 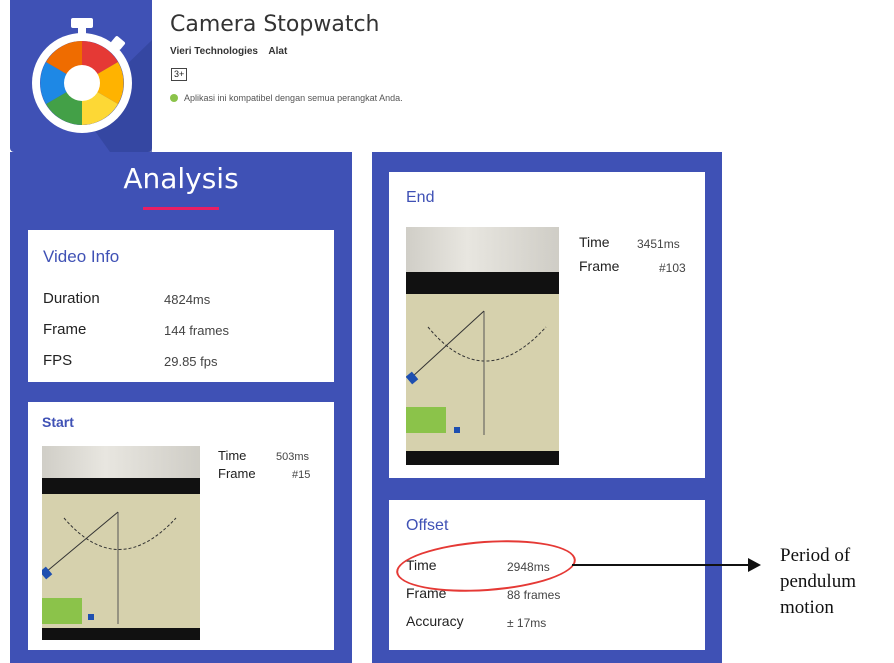 What do you see at coordinates (181, 208) in the screenshot?
I see `title-underline` at bounding box center [181, 208].